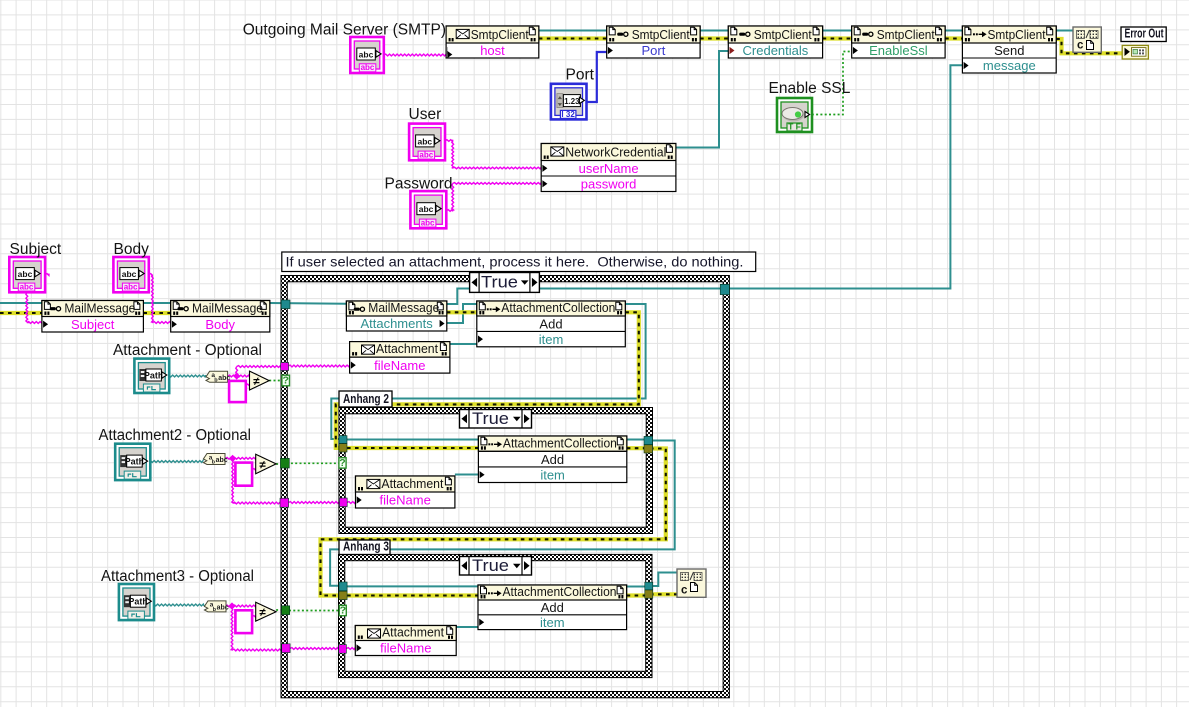 Image resolution: width=1189 pixels, height=707 pixels. What do you see at coordinates (425, 114) in the screenshot?
I see `svg-text: User` at bounding box center [425, 114].